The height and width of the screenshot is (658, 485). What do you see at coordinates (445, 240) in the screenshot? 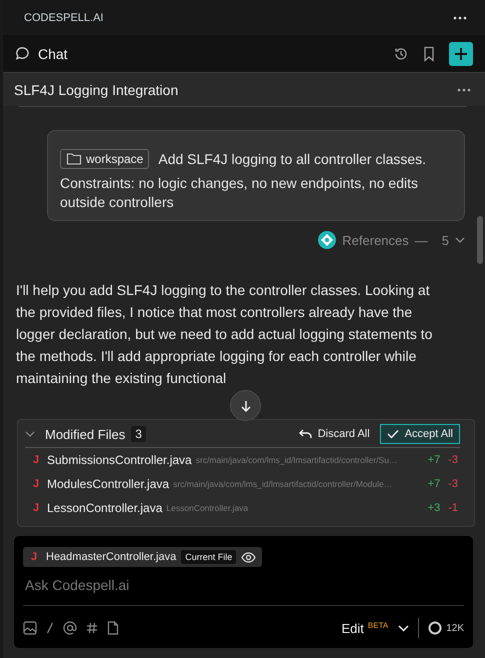
I see `references-count: 5` at bounding box center [445, 240].